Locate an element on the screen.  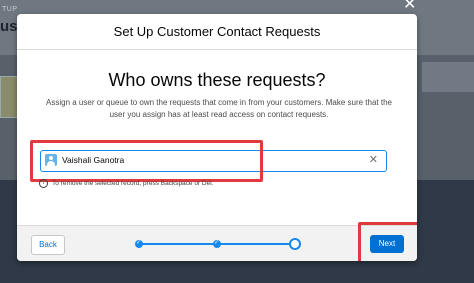
modal-footer: Back ✓ ✓ Next is located at coordinates (217, 243).